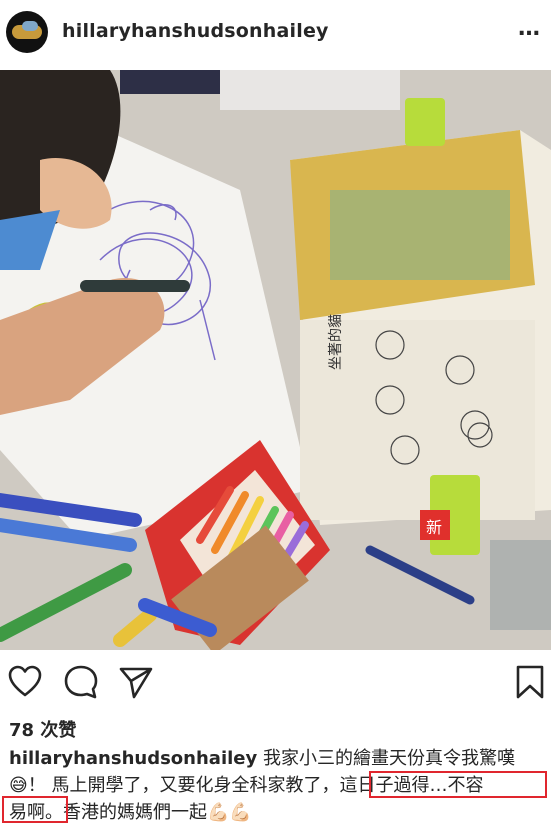 This screenshot has height=826, width=551. I want to click on caption-username: hillaryhanshudsonhailey, so click(133, 758).